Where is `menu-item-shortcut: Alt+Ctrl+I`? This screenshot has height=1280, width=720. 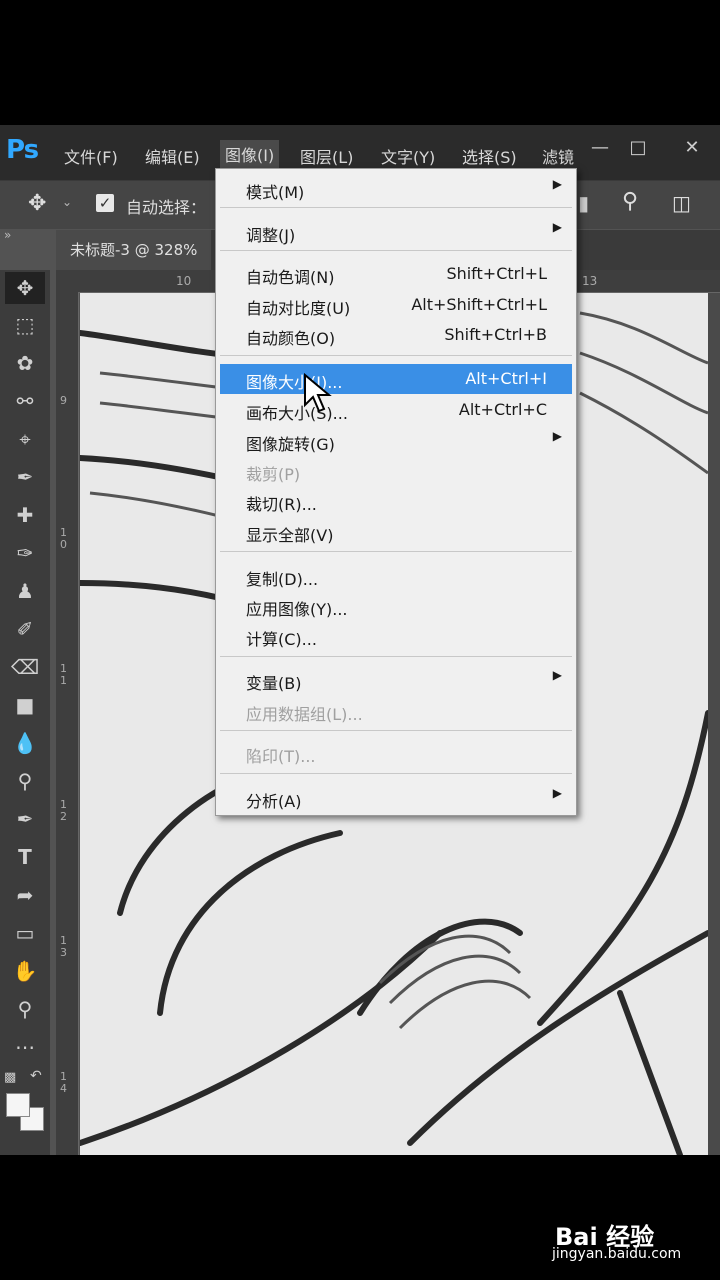 menu-item-shortcut: Alt+Ctrl+I is located at coordinates (506, 378).